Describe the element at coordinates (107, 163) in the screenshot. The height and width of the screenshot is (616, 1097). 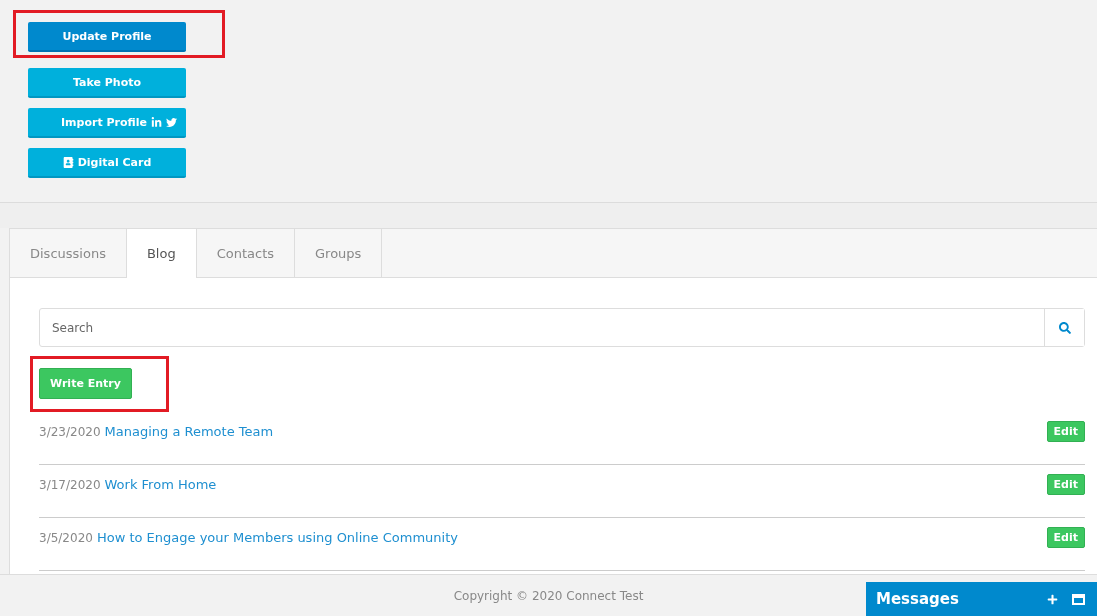
I see `profile-button: Digital Card` at that location.